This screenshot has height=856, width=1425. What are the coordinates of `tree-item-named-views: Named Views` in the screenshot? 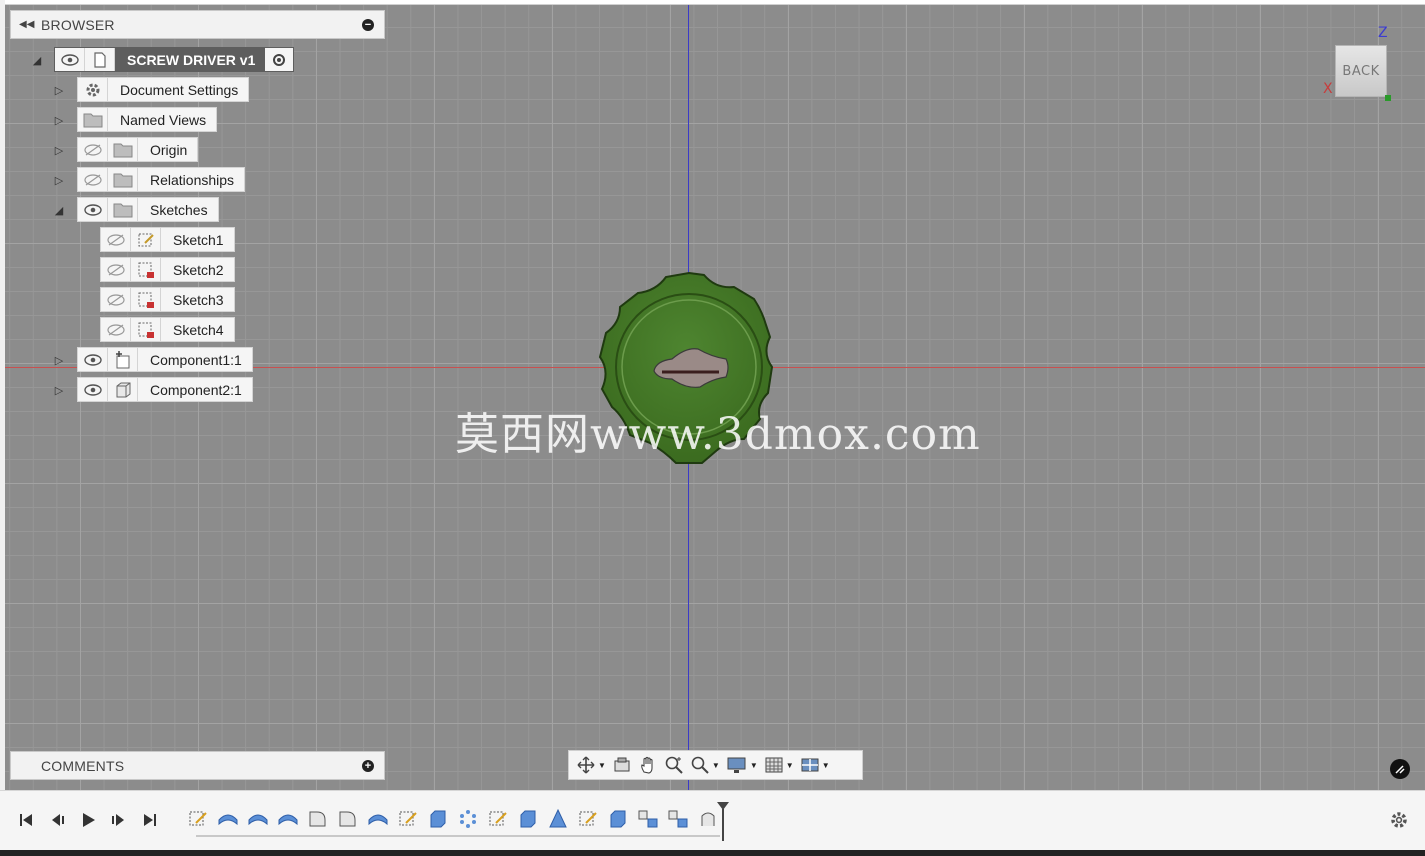 It's located at (147, 119).